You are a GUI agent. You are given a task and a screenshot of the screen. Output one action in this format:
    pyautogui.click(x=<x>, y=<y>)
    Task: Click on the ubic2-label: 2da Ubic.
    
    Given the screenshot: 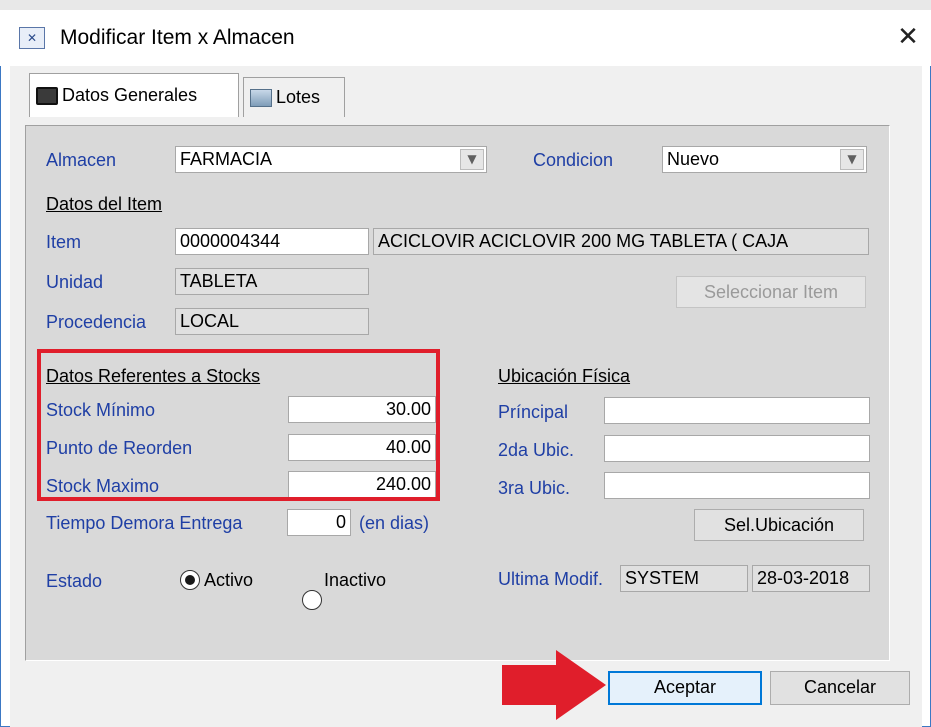 What is the action you would take?
    pyautogui.click(x=536, y=450)
    